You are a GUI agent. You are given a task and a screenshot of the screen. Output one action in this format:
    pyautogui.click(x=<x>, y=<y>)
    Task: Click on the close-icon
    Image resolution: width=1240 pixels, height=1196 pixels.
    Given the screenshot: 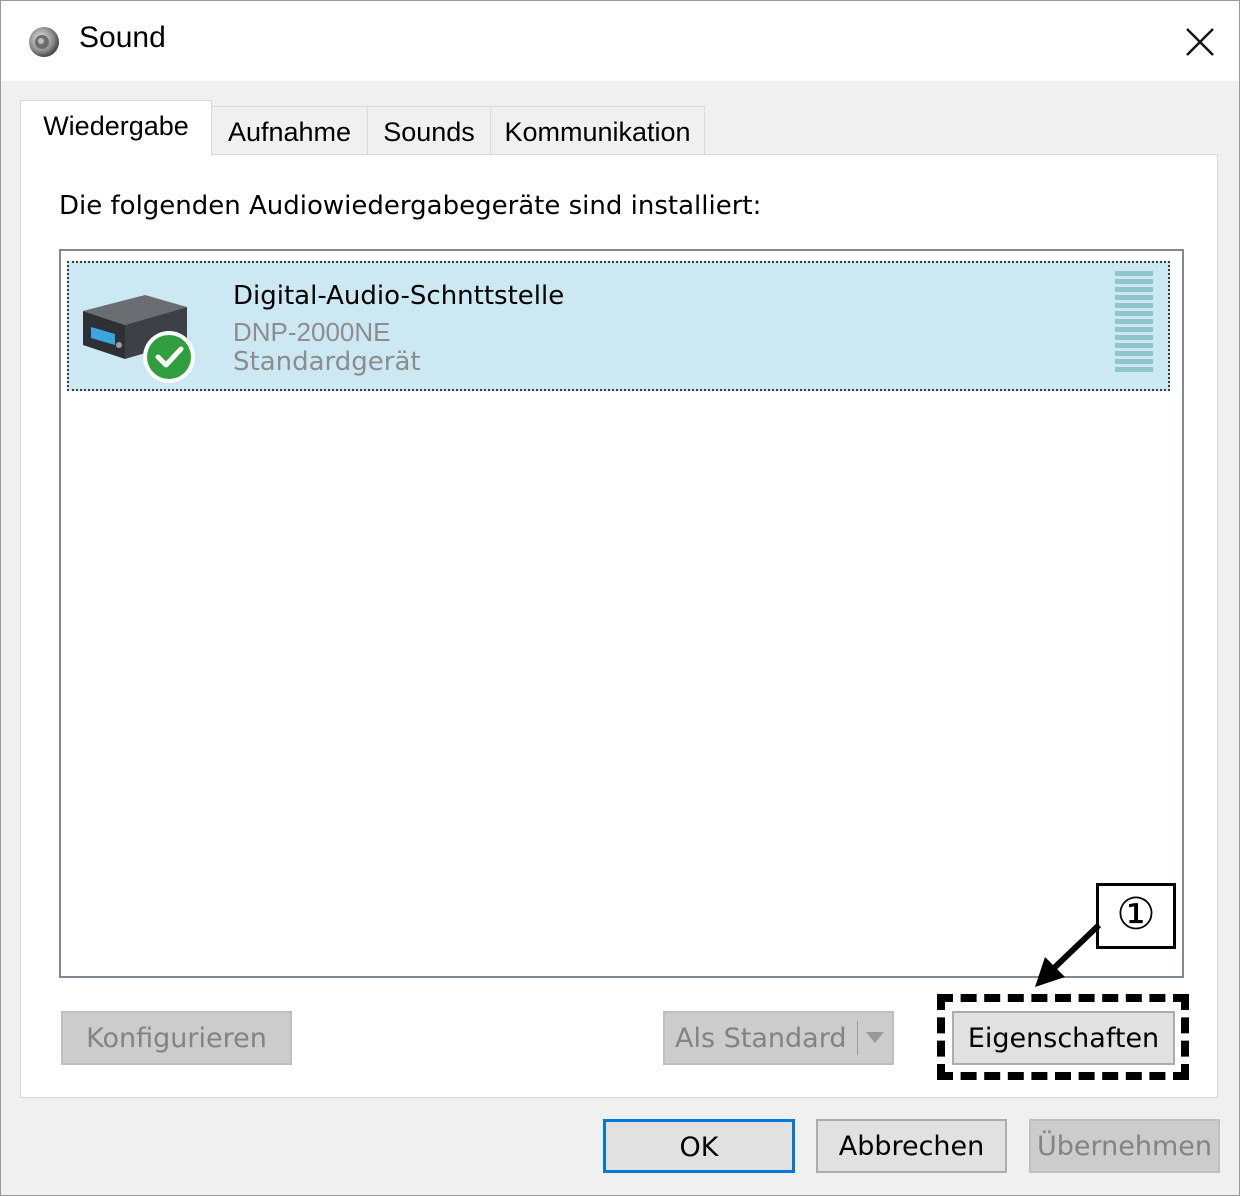 What is the action you would take?
    pyautogui.click(x=1200, y=42)
    